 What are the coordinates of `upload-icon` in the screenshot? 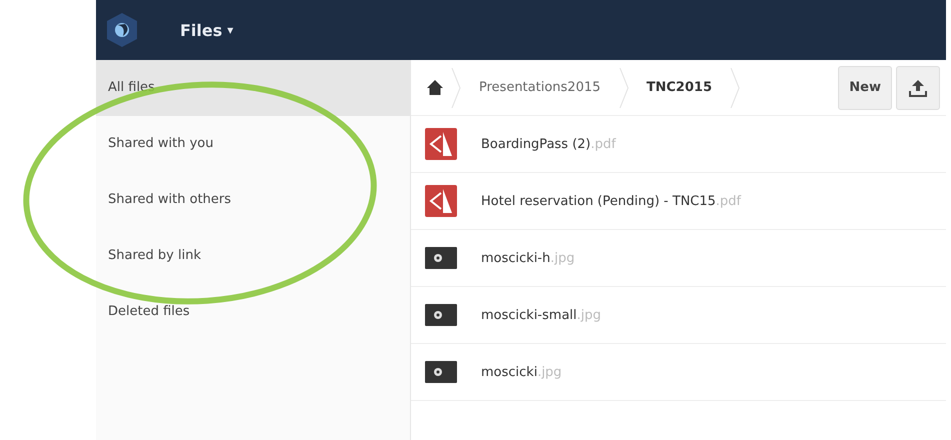 It's located at (918, 87).